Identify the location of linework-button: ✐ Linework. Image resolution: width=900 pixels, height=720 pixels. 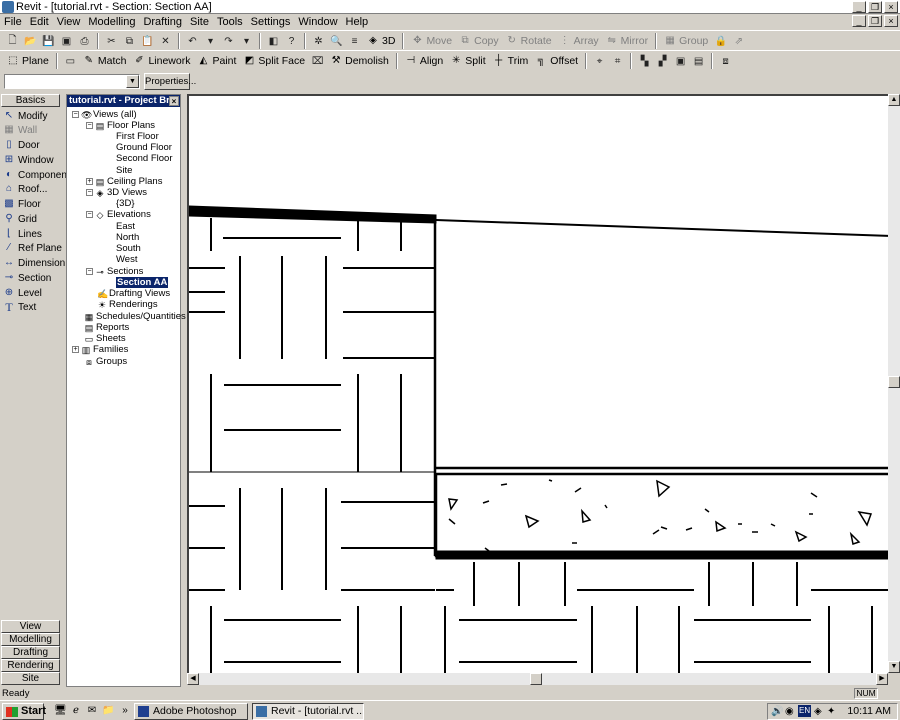
(161, 61).